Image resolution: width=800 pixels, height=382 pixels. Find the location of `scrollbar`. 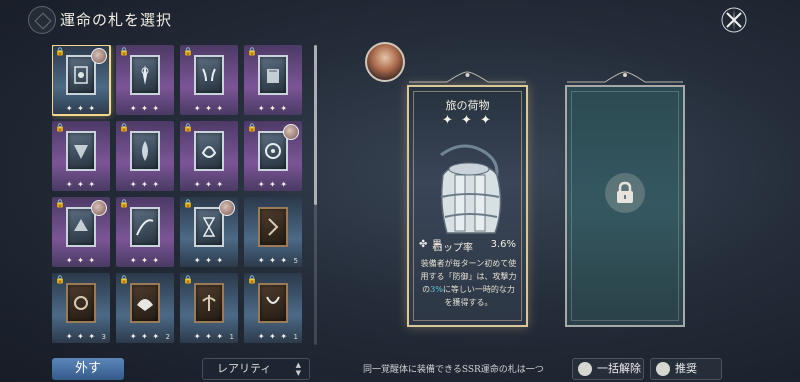

scrollbar is located at coordinates (315, 195).